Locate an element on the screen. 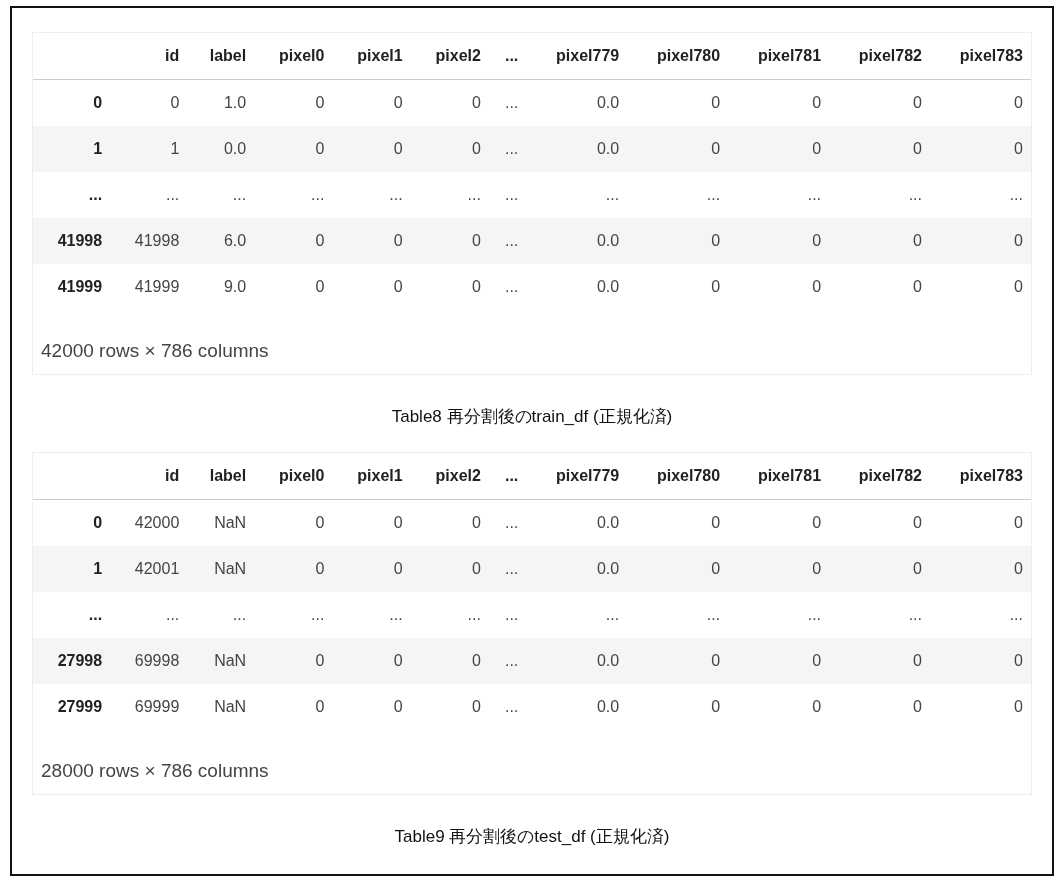  row-index: 41998 is located at coordinates (72, 241).